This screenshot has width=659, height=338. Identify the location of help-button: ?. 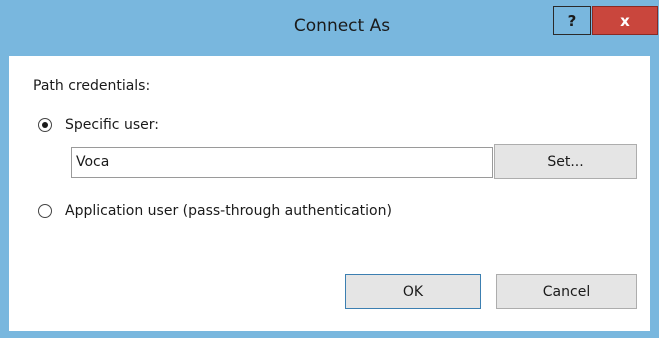
(572, 20).